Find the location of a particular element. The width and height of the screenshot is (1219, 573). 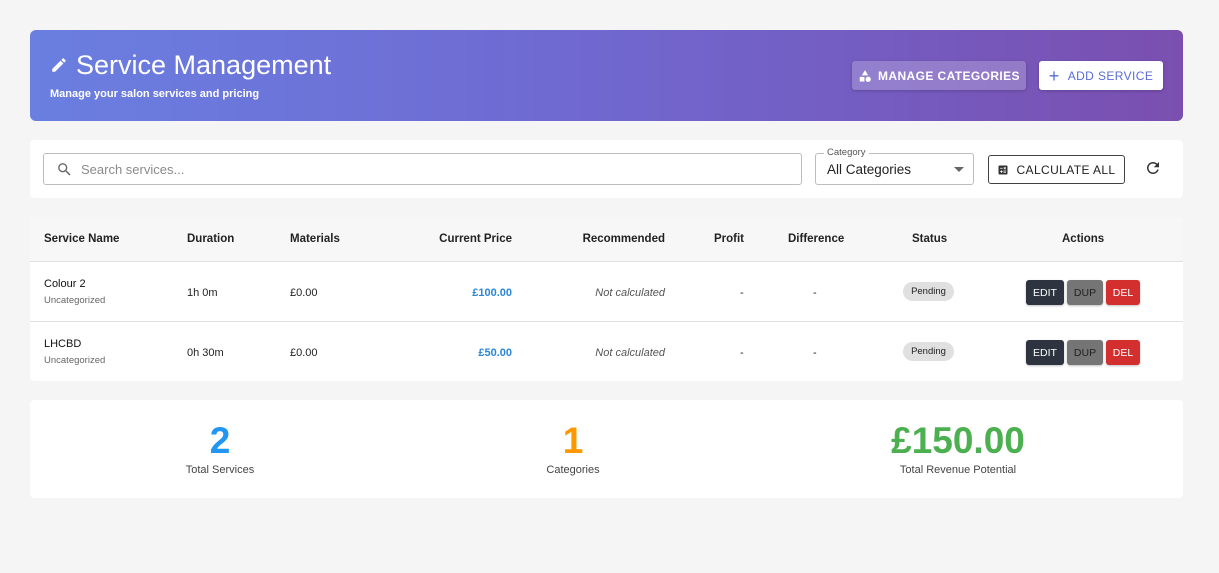

page-title: Service Management is located at coordinates (204, 65).